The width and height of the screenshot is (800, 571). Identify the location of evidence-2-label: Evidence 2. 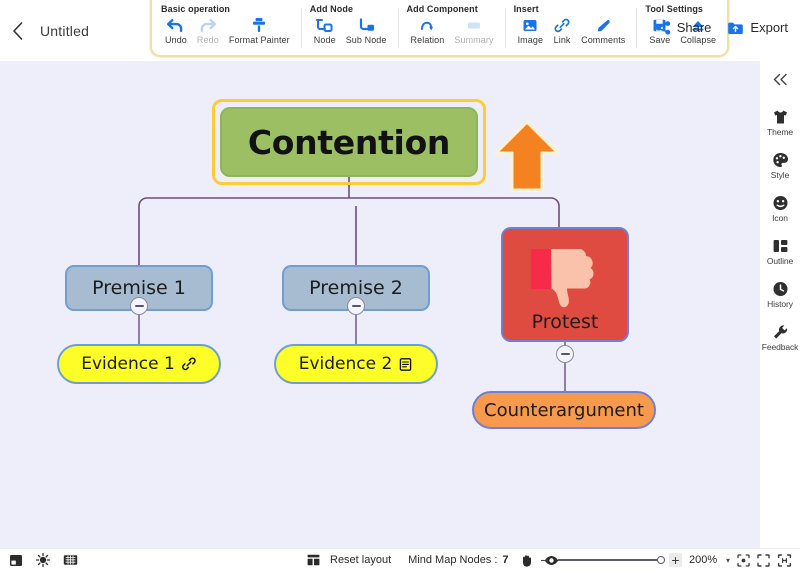
(345, 364).